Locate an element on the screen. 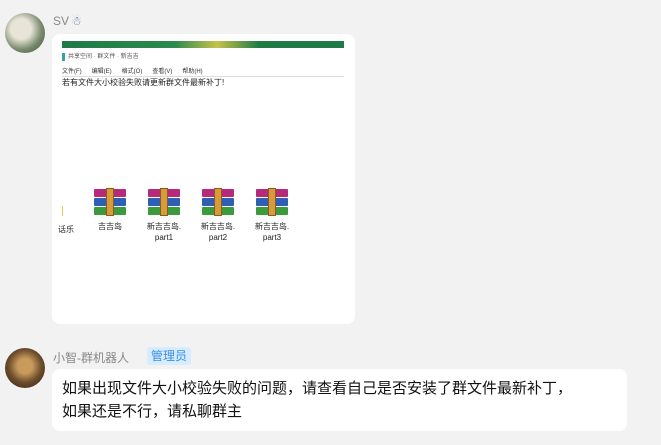 Image resolution: width=661 pixels, height=445 pixels. sender-avatar-sv is located at coordinates (25, 33).